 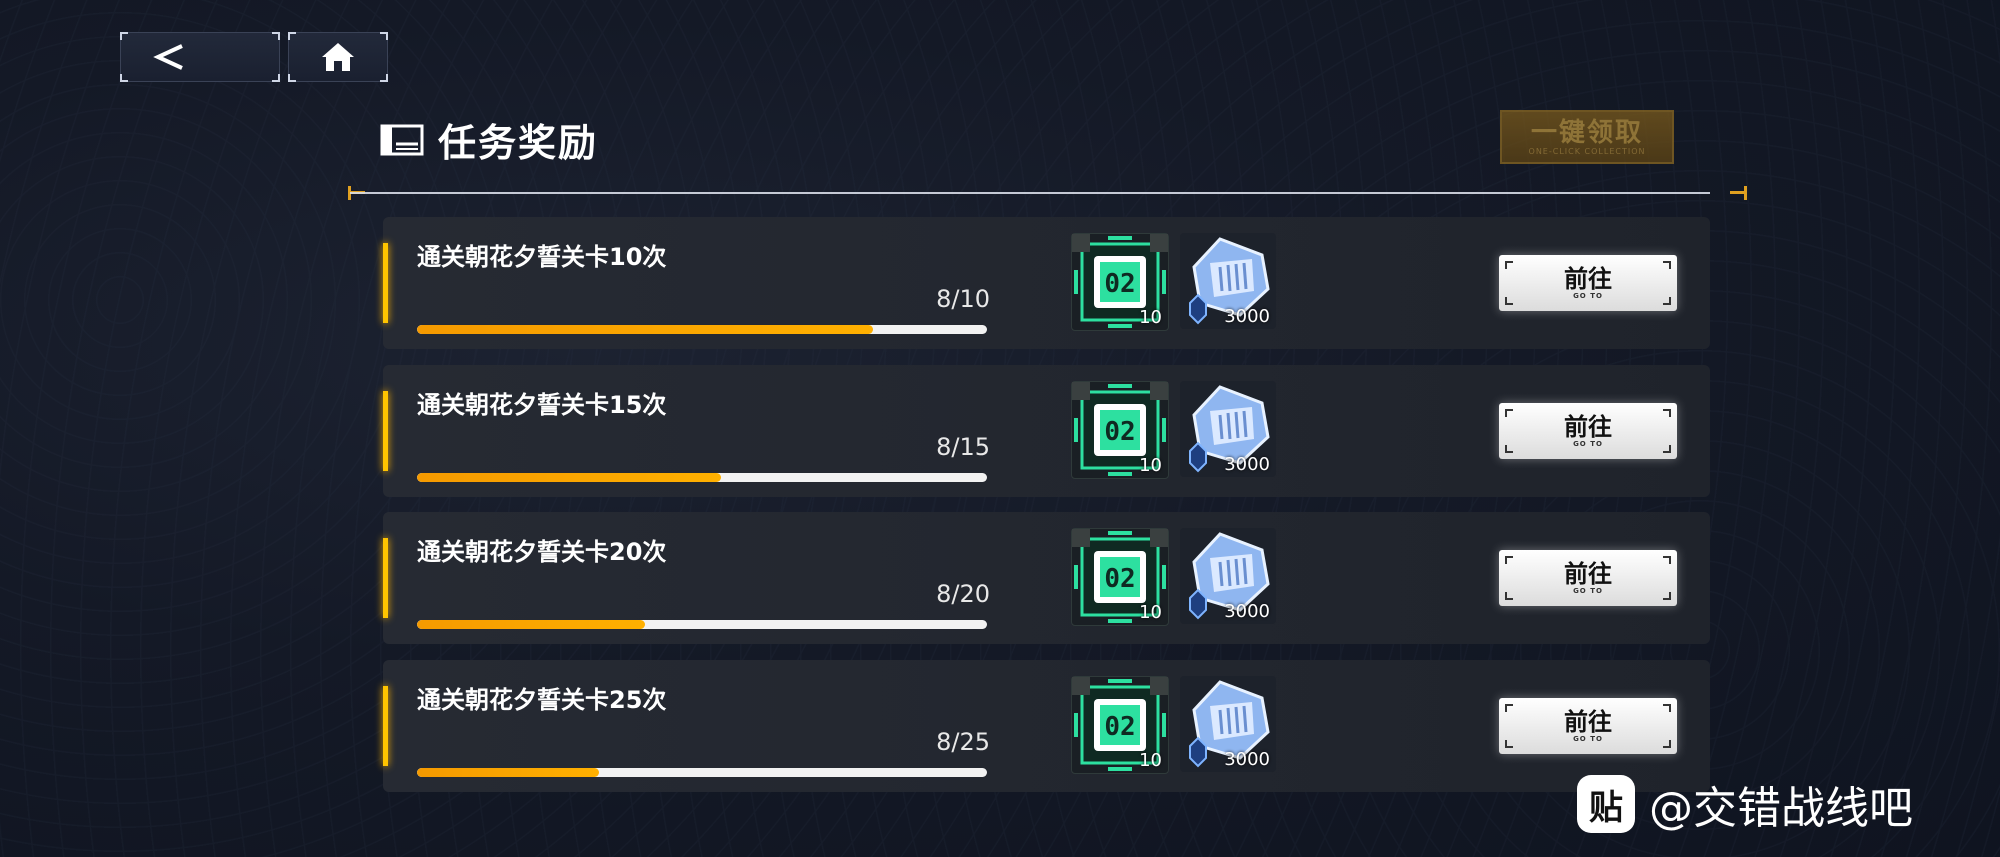 I want to click on task-name: 通关朝花夕誓关卡25次, so click(x=542, y=700).